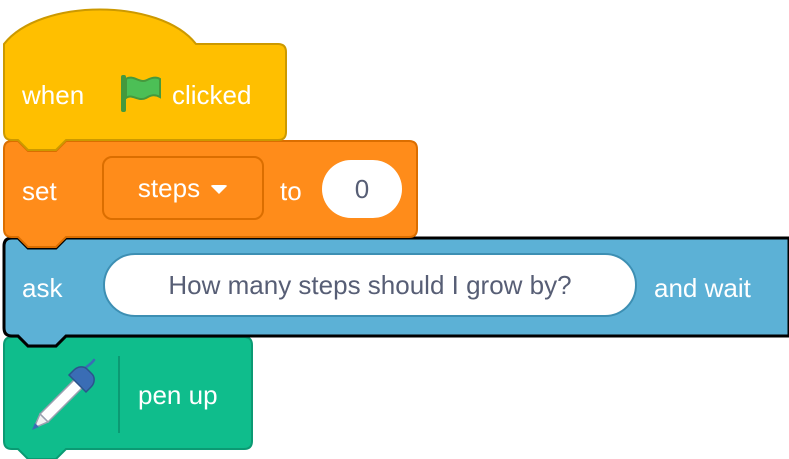 Image resolution: width=789 pixels, height=459 pixels. What do you see at coordinates (702, 288) in the screenshot?
I see `and-wait-label: and wait` at bounding box center [702, 288].